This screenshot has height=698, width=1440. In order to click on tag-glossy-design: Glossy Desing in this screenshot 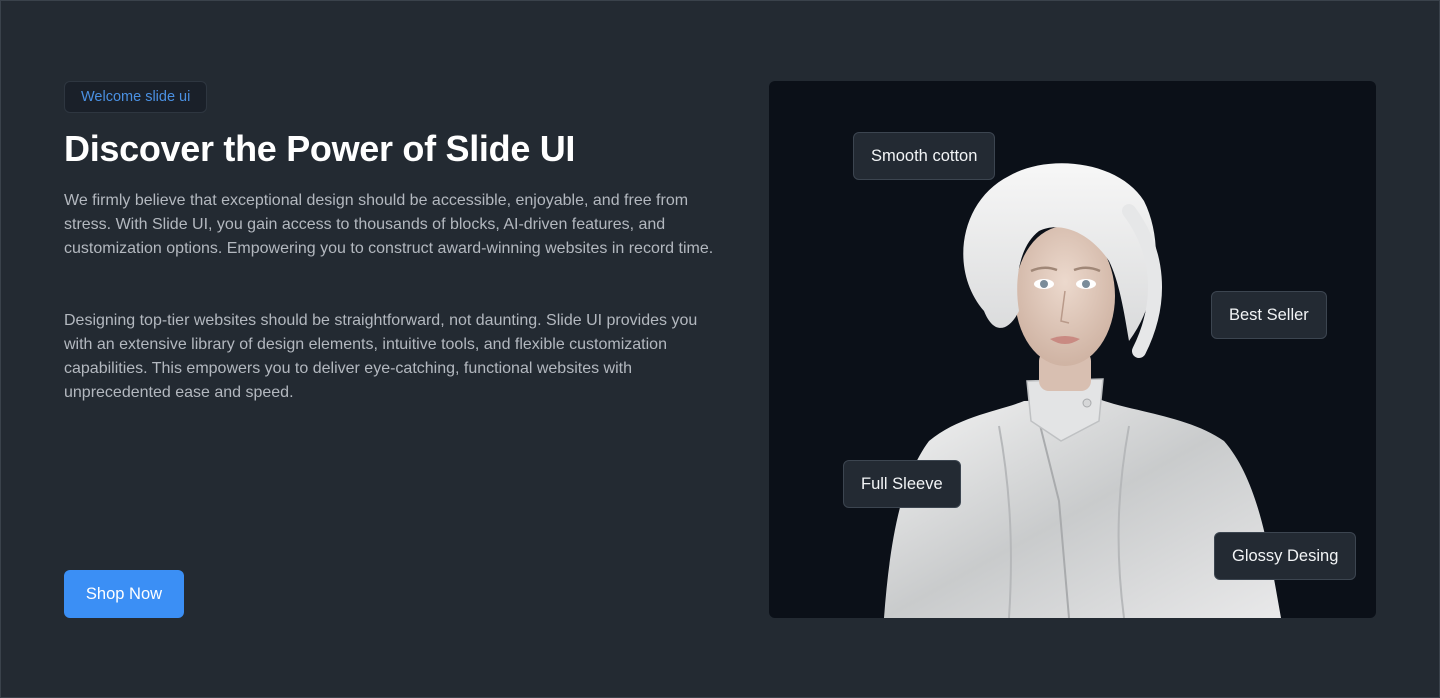, I will do `click(1285, 556)`.